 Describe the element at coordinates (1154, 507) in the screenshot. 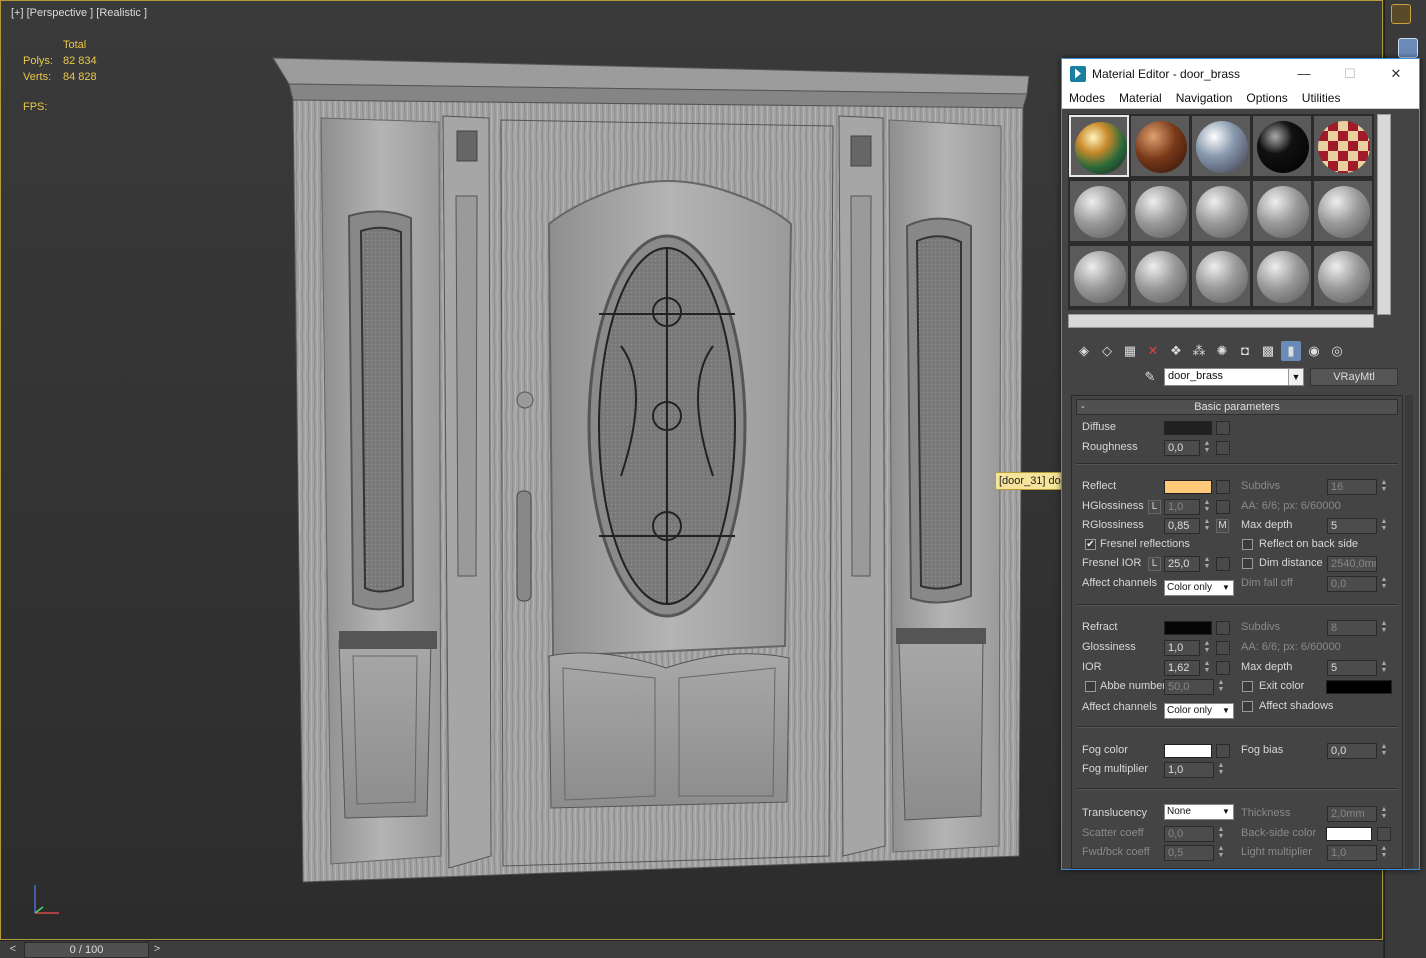

I see `hglossiness-lock-button: L` at that location.